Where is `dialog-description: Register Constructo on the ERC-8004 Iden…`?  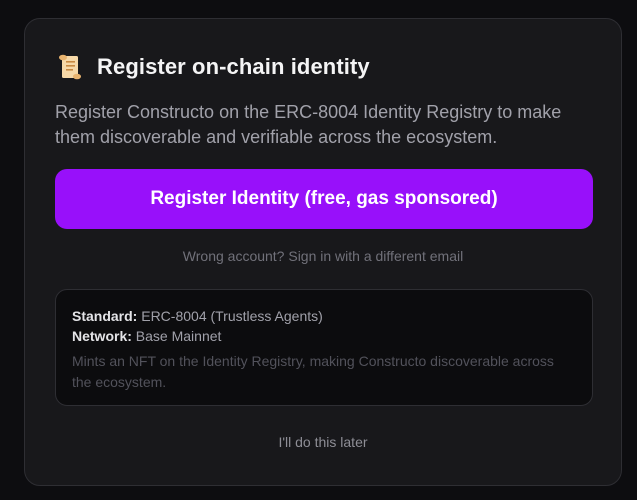
dialog-description: Register Constructo on the ERC-8004 Iden… is located at coordinates (308, 124).